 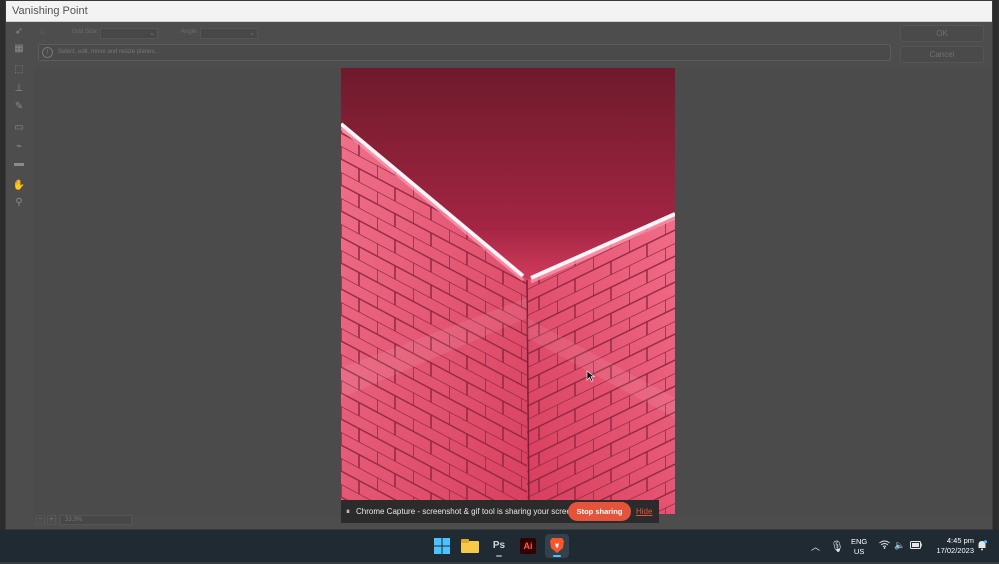 I want to click on photoshop-icon: Ps, so click(x=499, y=546).